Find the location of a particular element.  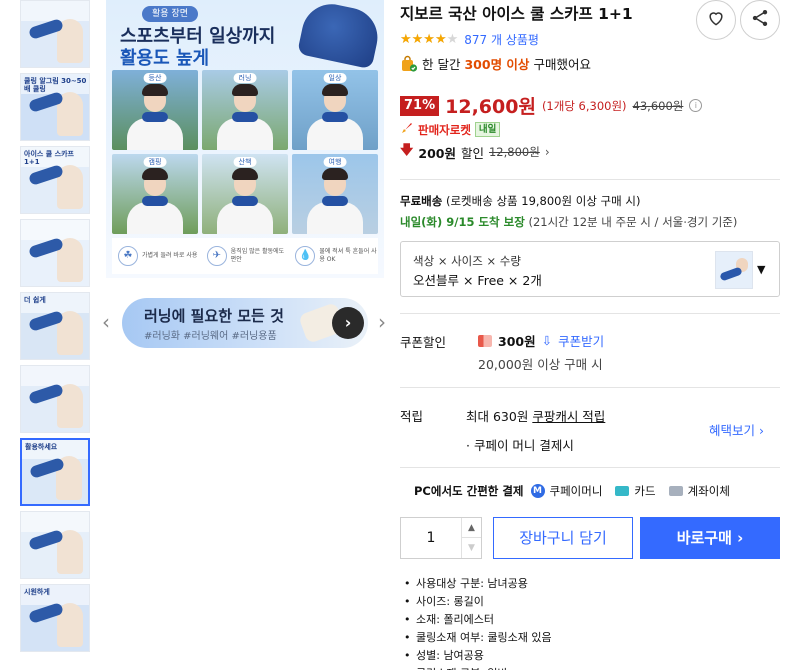

scene-tag: 산책 is located at coordinates (245, 162).